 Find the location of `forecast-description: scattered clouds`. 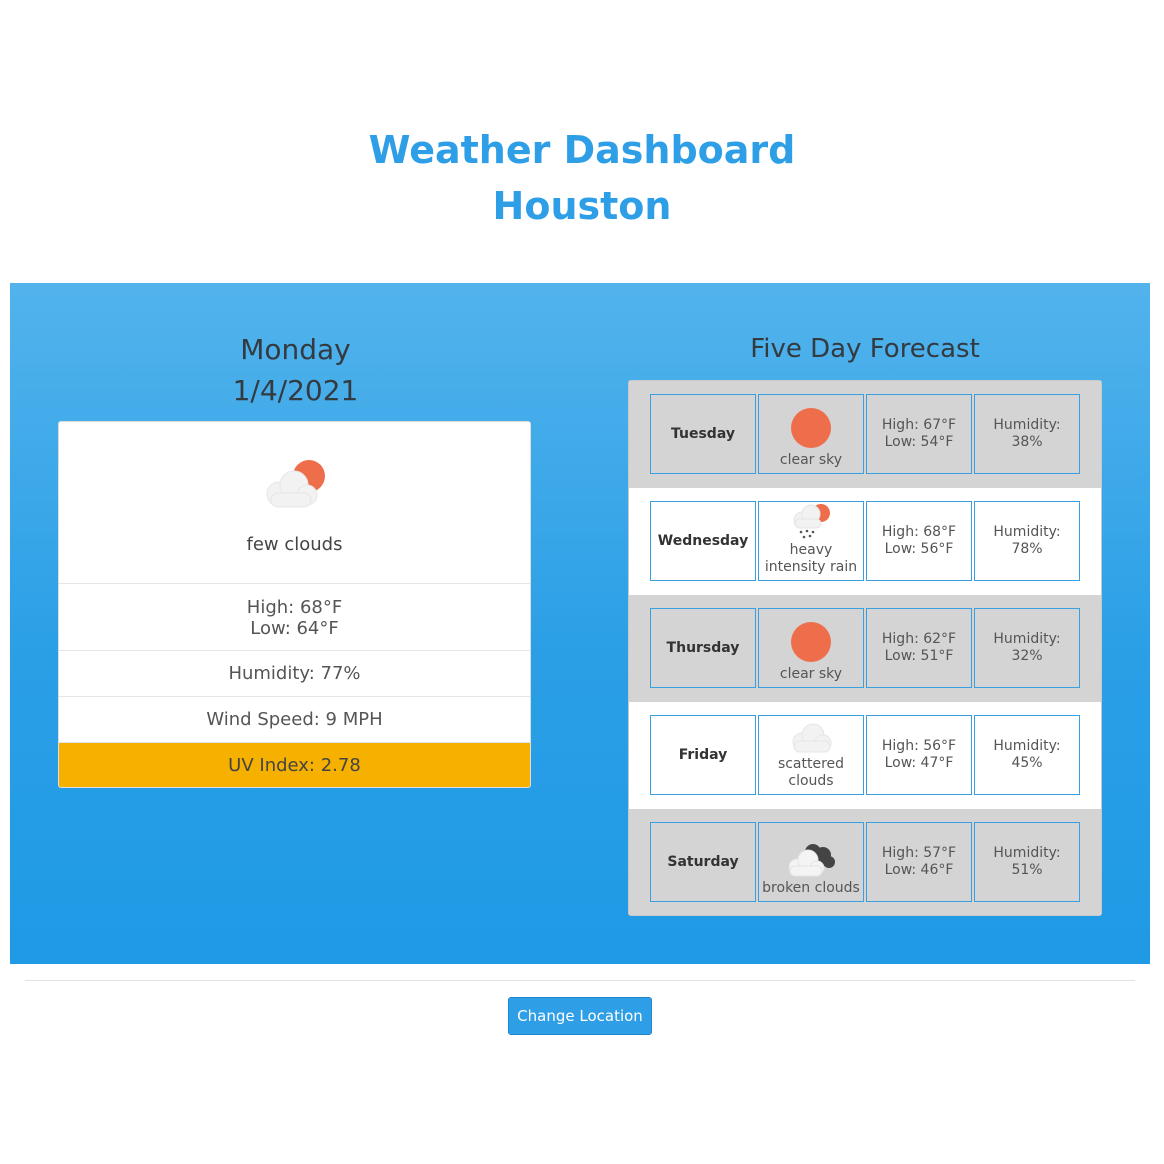

forecast-description: scattered clouds is located at coordinates (811, 772).